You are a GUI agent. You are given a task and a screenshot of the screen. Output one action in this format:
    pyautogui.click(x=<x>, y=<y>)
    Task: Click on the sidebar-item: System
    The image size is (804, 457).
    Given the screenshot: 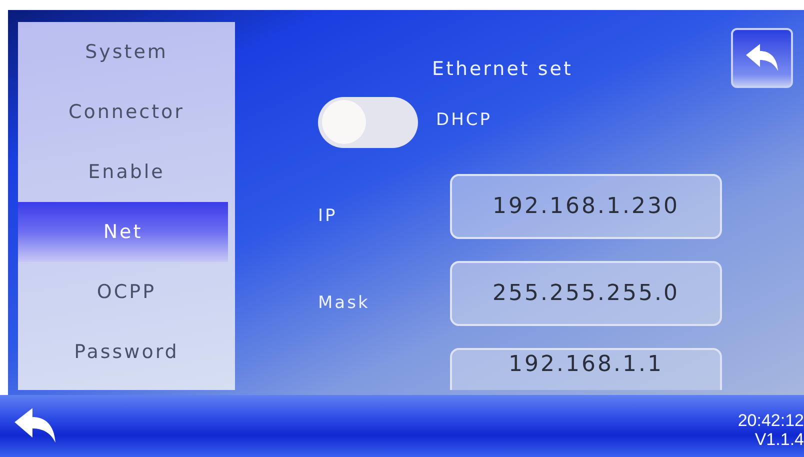 What is the action you would take?
    pyautogui.click(x=126, y=52)
    